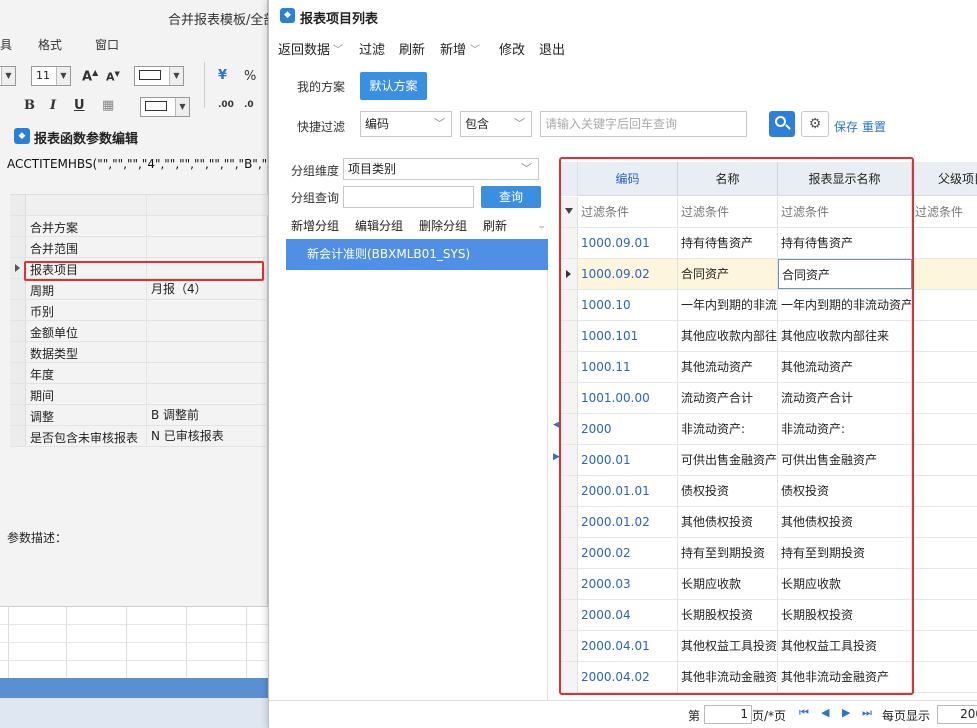  What do you see at coordinates (90, 76) in the screenshot?
I see `increase-font-icon: A▲` at bounding box center [90, 76].